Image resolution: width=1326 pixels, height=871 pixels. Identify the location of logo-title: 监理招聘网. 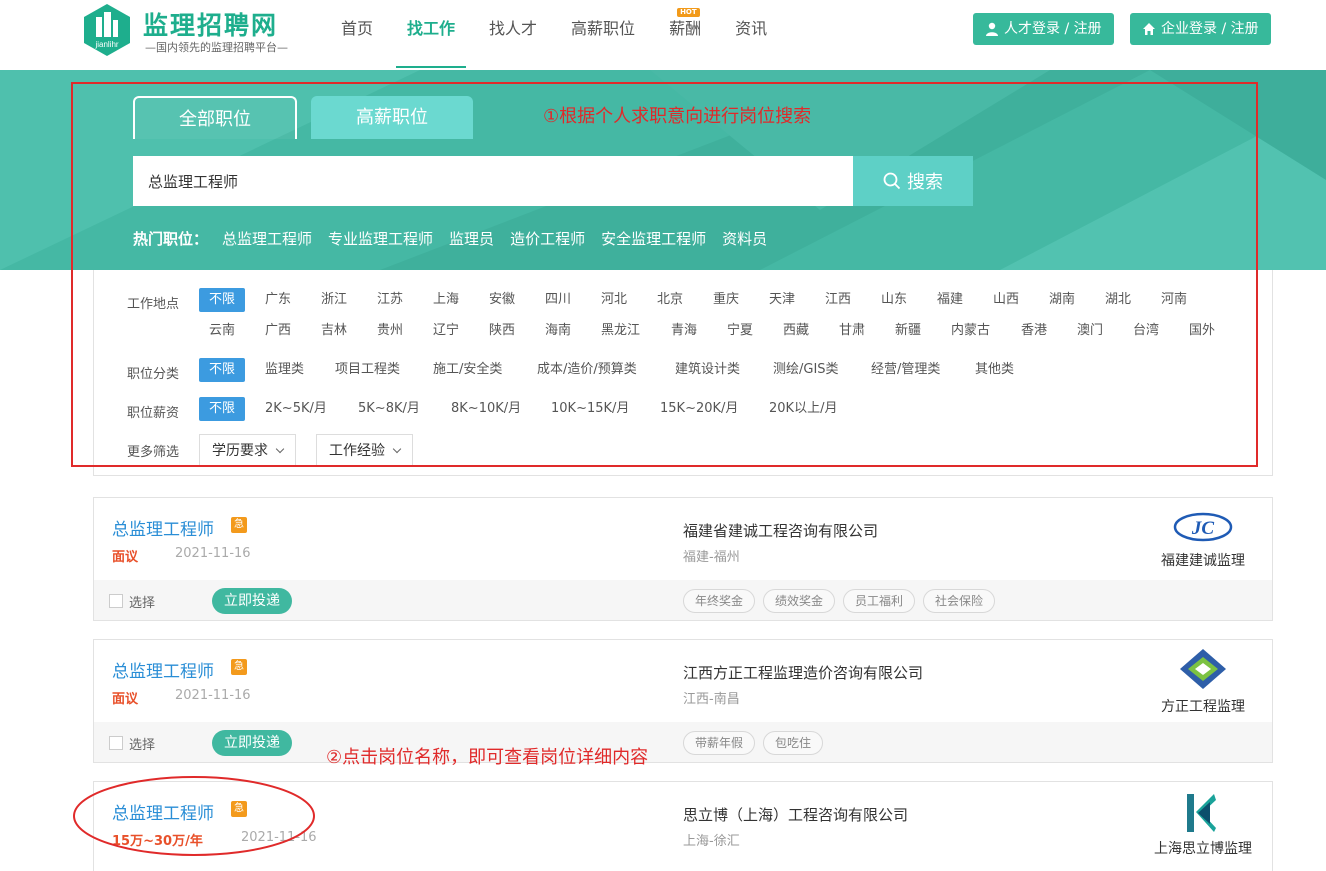
(210, 24).